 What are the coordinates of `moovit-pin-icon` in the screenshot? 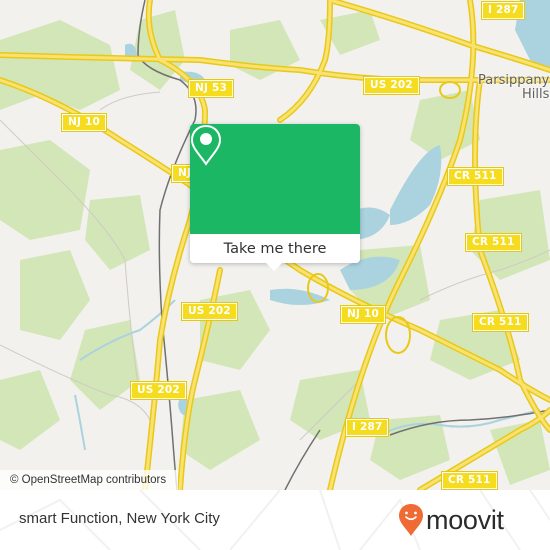 It's located at (411, 520).